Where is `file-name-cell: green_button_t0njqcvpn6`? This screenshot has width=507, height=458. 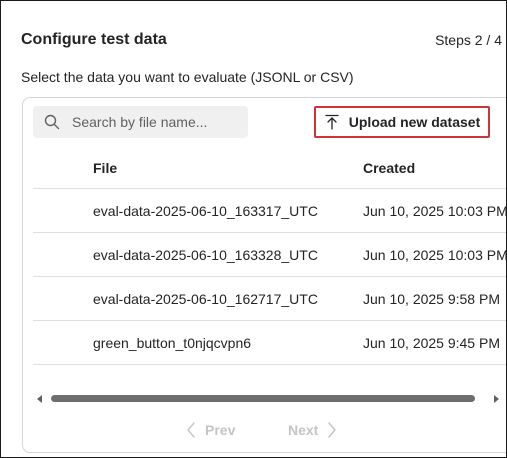
file-name-cell: green_button_t0njqcvpn6 is located at coordinates (172, 342).